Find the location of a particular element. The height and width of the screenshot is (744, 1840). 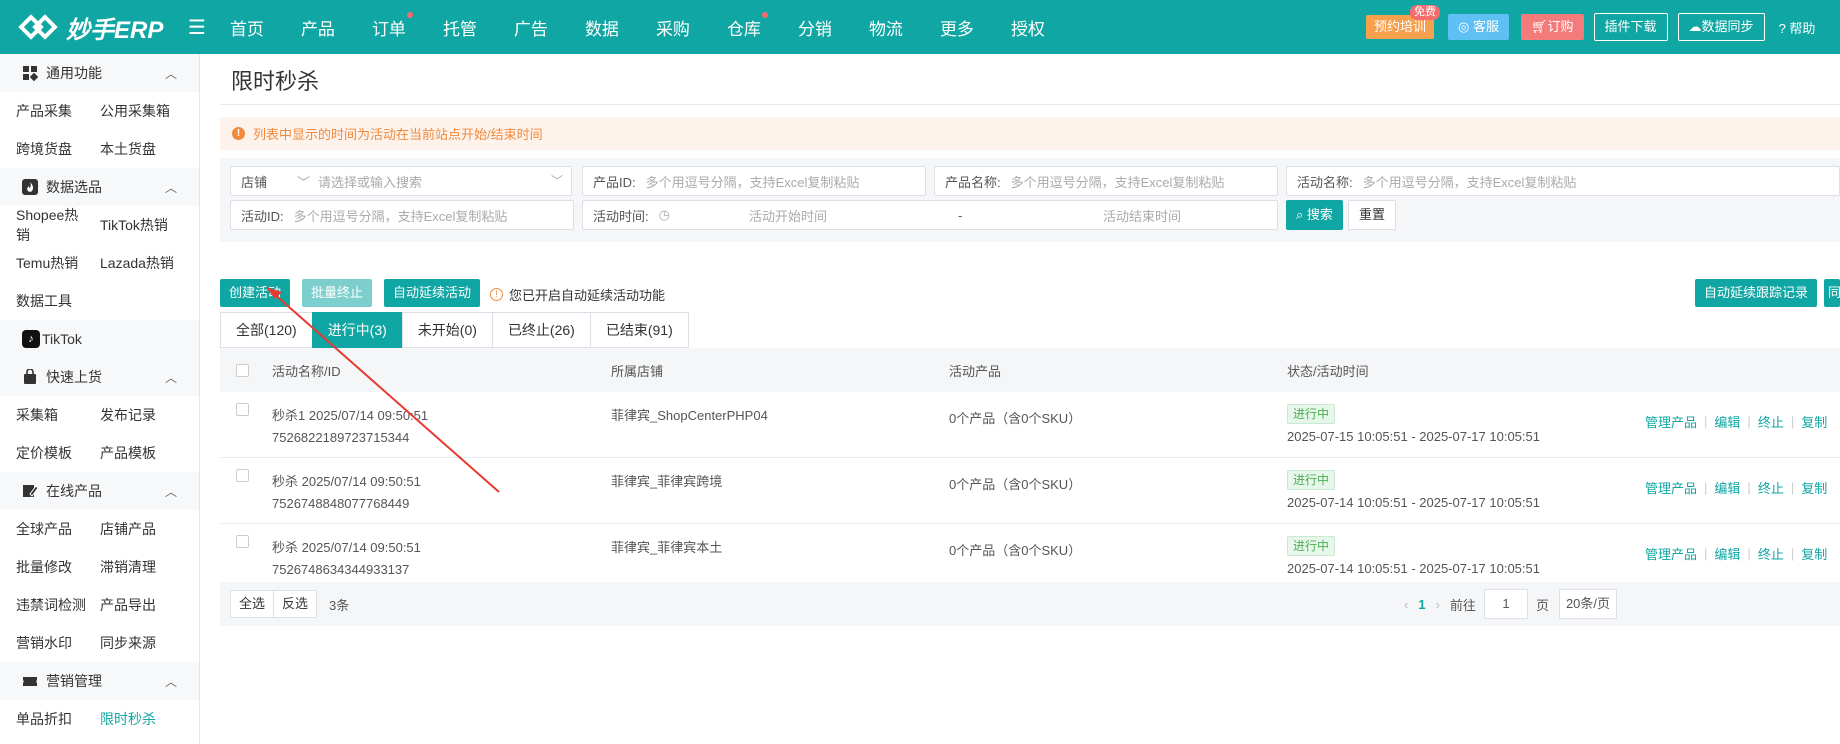

nav-item: 授权 is located at coordinates (1028, 27).